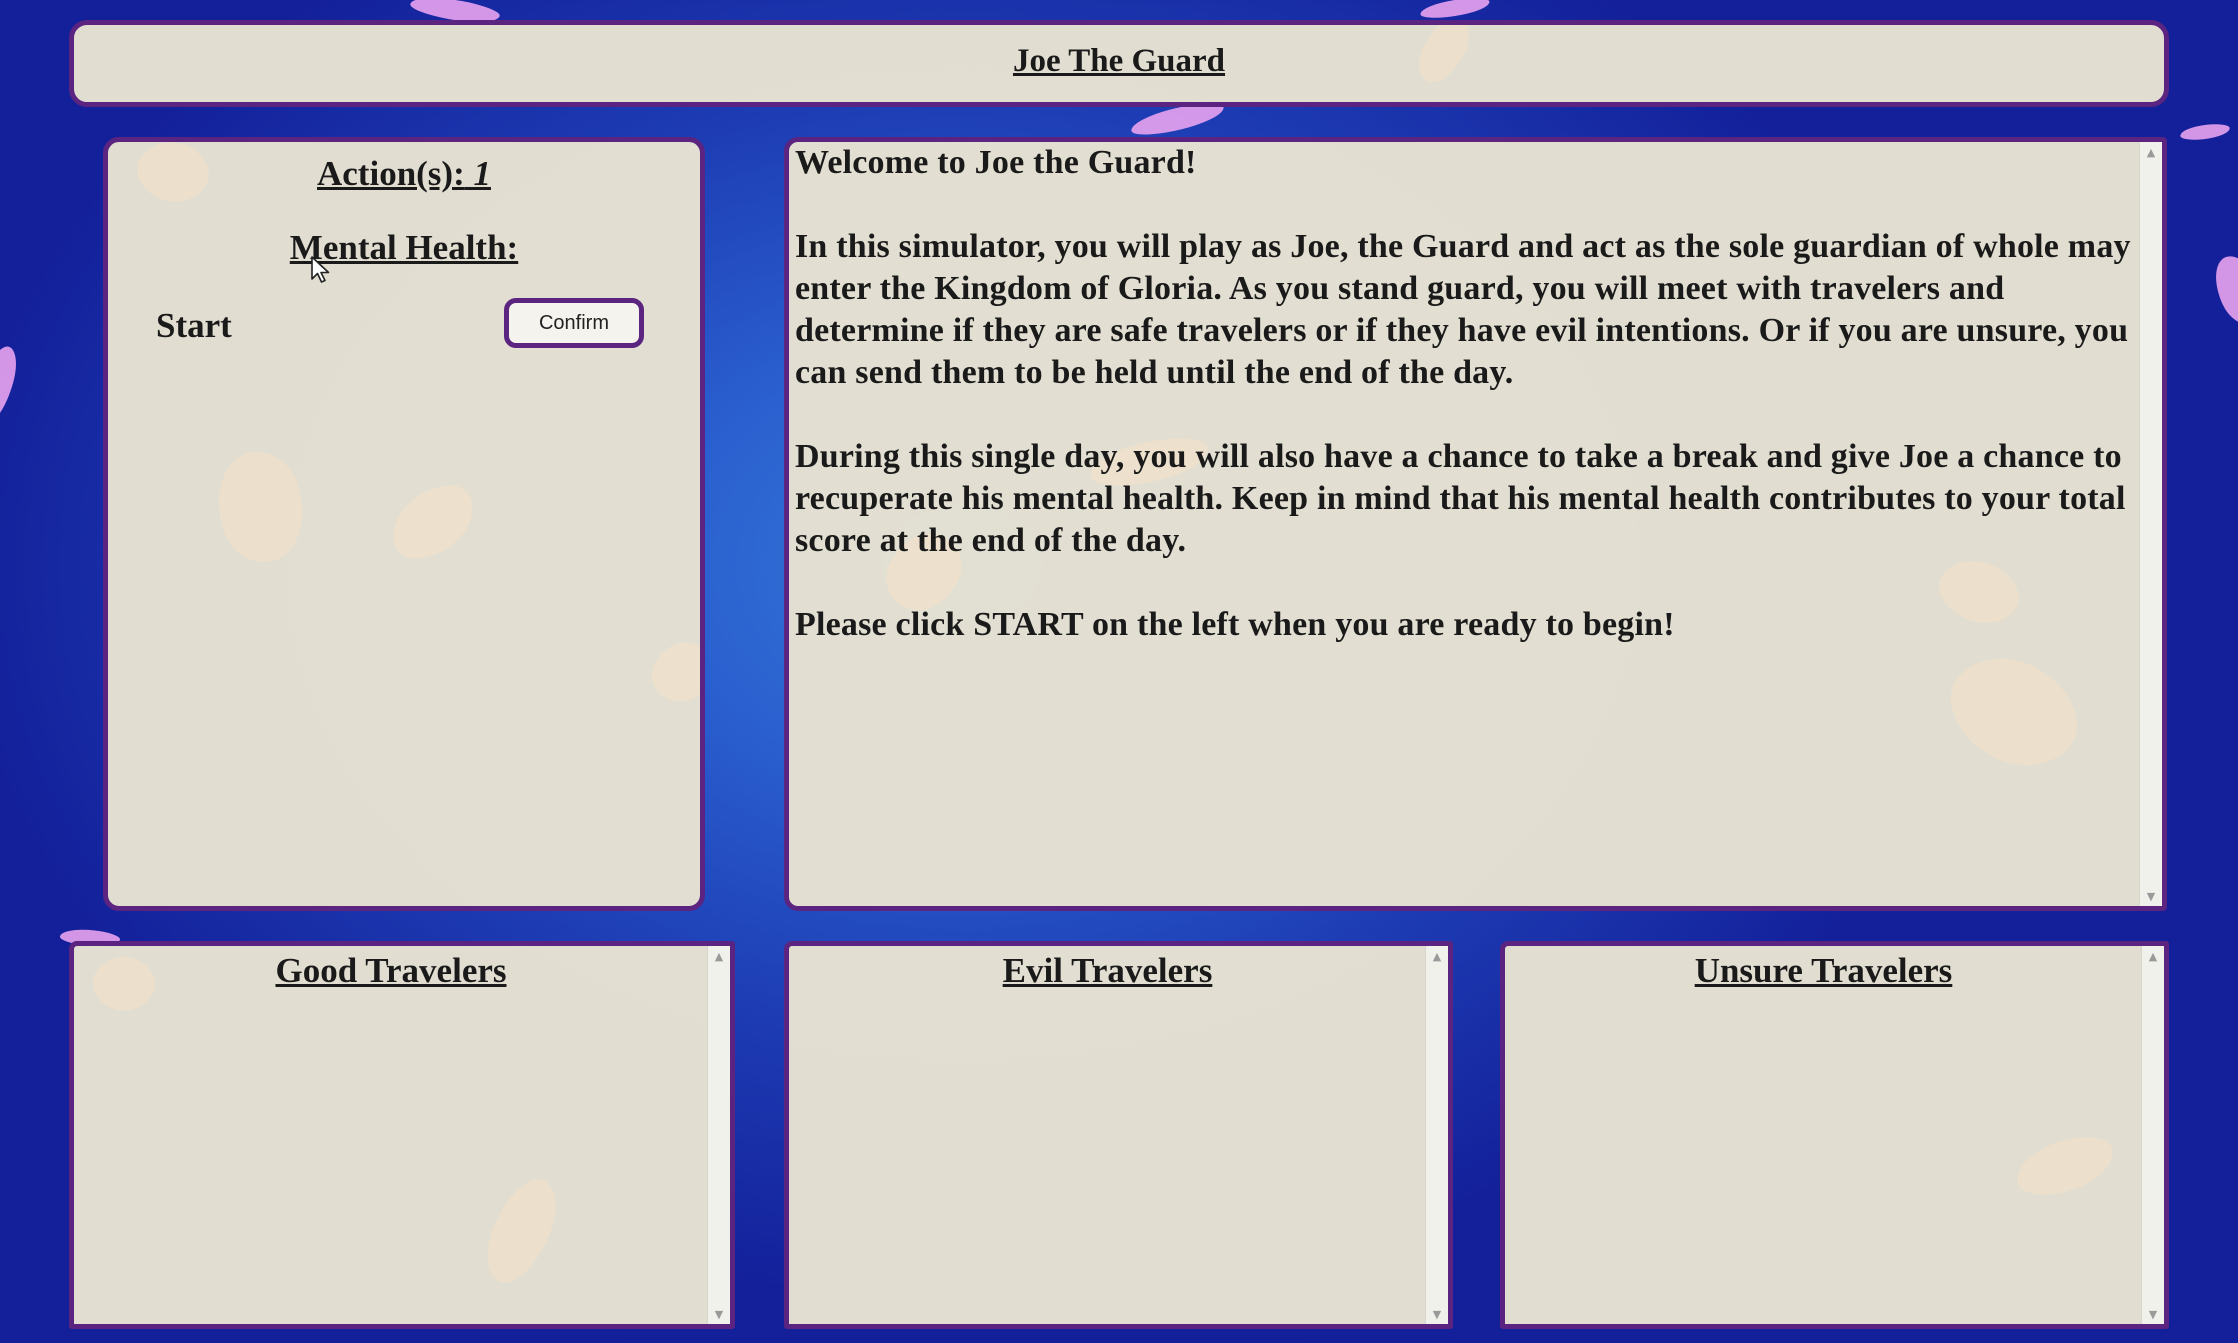  What do you see at coordinates (402, 1135) in the screenshot?
I see `good-travelers-panel: Good Travelers ▲ ▼` at bounding box center [402, 1135].